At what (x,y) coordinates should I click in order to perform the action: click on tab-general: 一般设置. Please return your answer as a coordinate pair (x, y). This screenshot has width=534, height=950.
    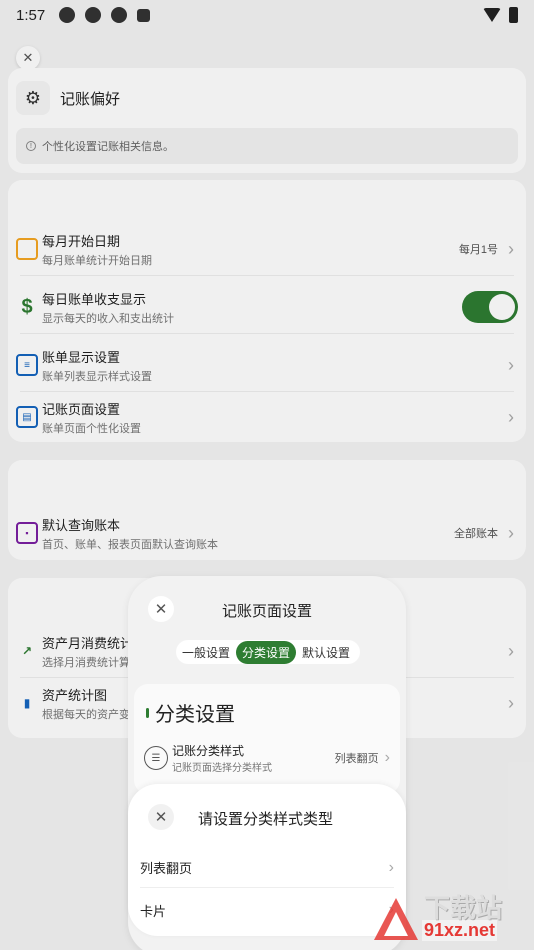
    Looking at the image, I should click on (206, 652).